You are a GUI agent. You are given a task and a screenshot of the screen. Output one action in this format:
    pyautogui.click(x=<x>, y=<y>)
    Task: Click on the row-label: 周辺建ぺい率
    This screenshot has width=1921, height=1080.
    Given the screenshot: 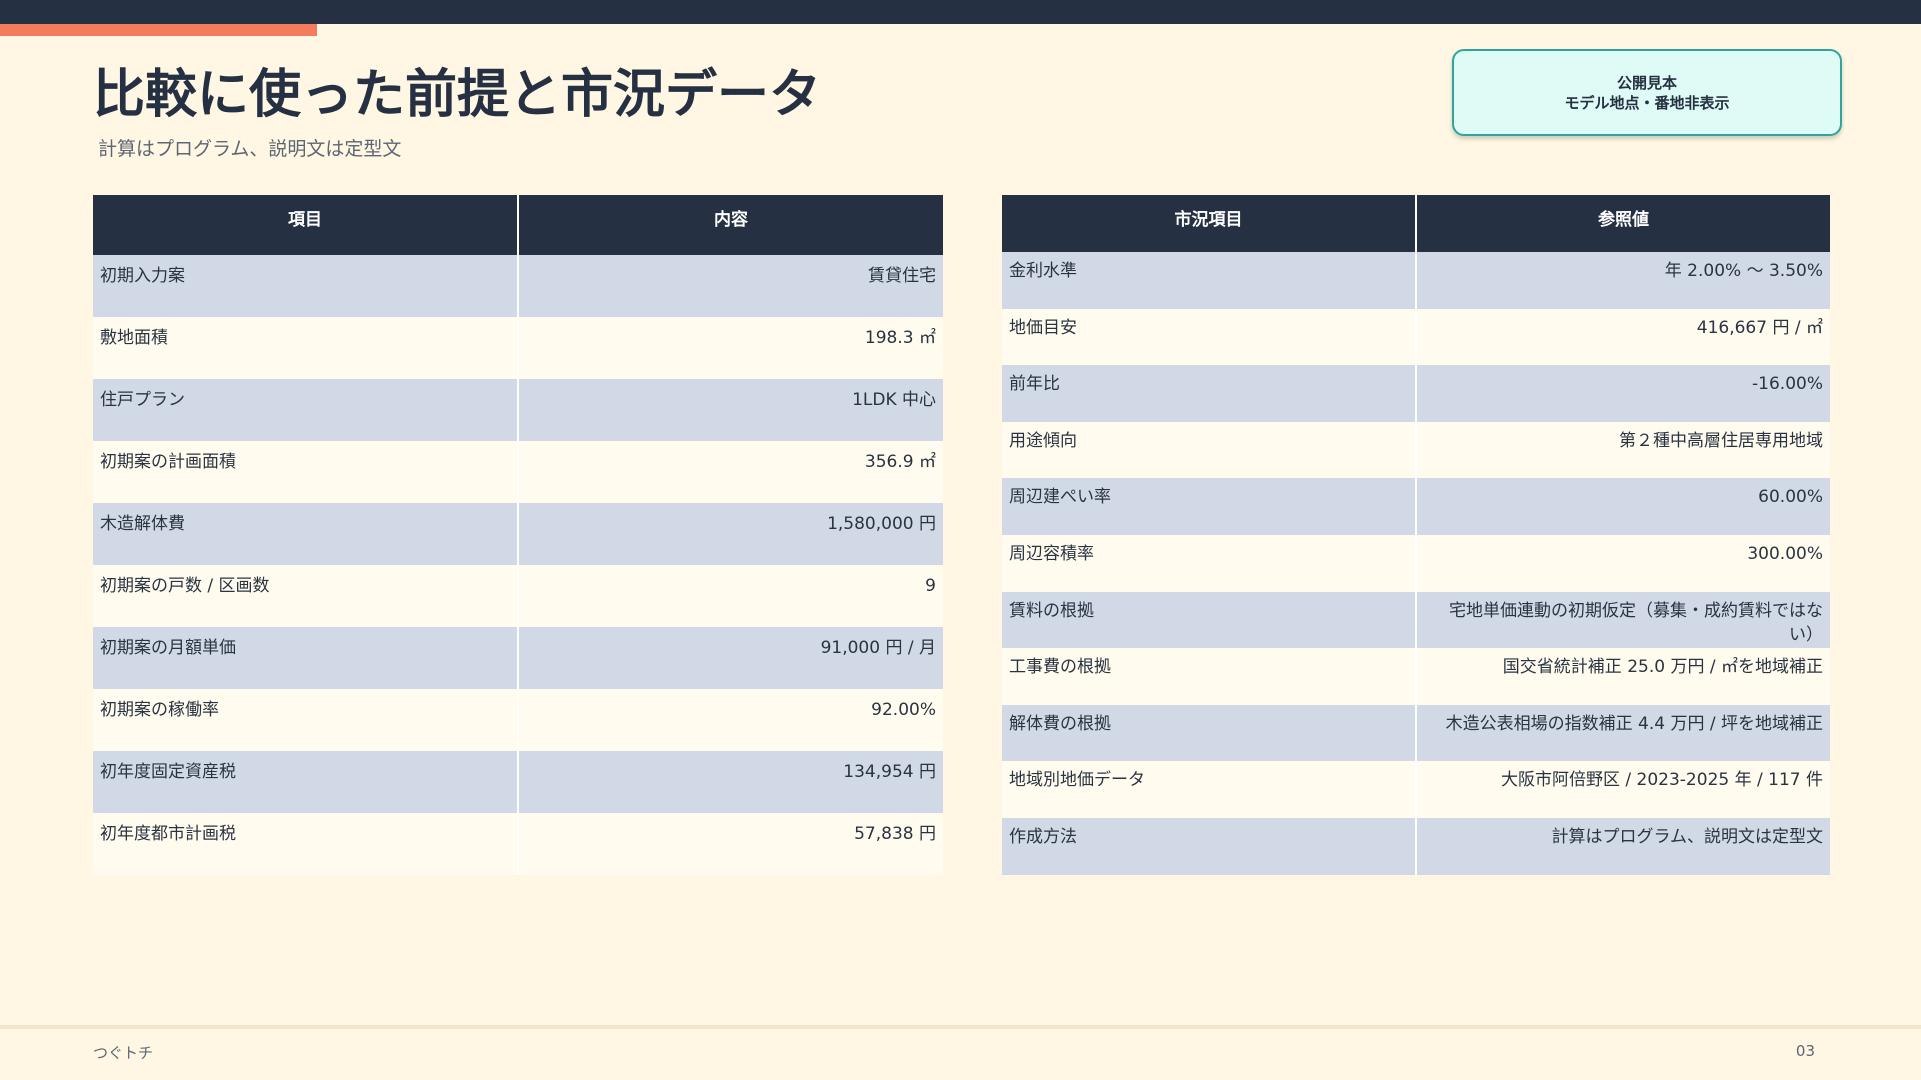 What is the action you would take?
    pyautogui.click(x=1209, y=506)
    